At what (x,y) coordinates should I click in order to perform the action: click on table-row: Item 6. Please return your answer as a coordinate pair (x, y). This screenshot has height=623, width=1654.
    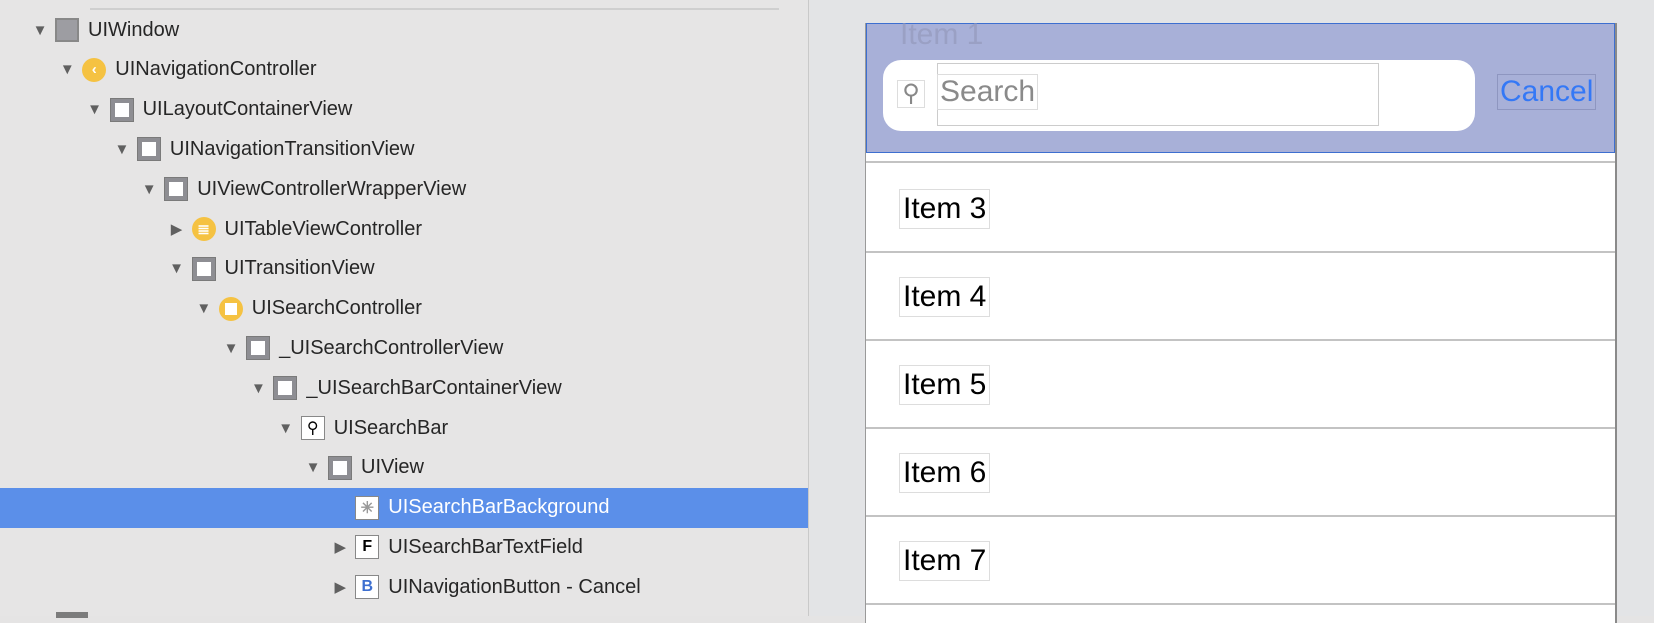
    Looking at the image, I should click on (1240, 473).